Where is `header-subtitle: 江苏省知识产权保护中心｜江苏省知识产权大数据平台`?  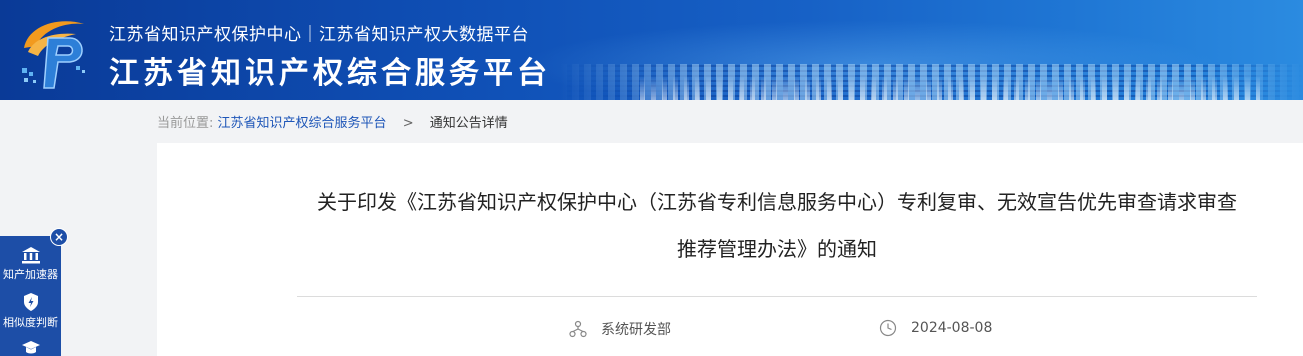
header-subtitle: 江苏省知识产权保护中心｜江苏省知识产权大数据平台 is located at coordinates (319, 35).